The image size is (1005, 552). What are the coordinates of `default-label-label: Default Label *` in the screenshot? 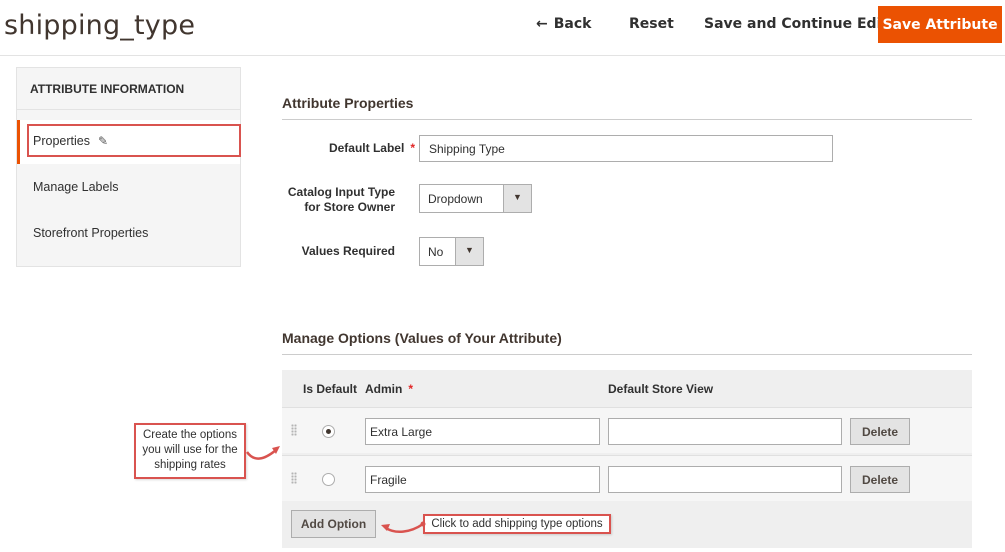 It's located at (371, 148).